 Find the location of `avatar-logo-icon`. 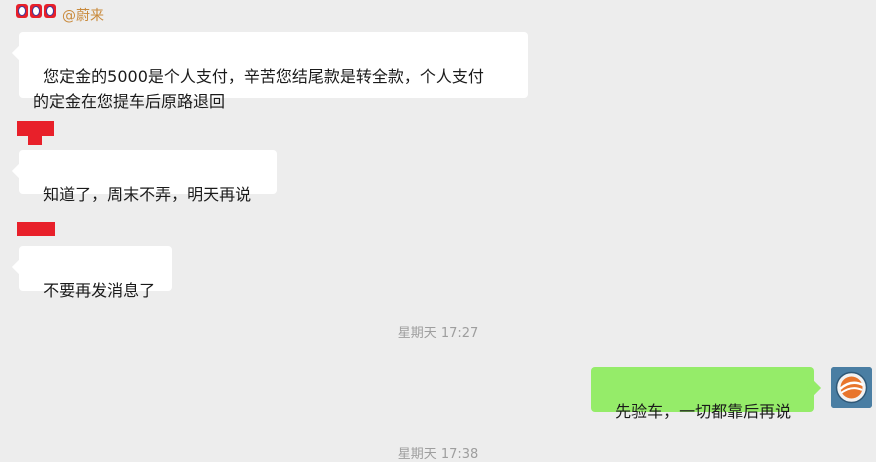

avatar-logo-icon is located at coordinates (851, 387).